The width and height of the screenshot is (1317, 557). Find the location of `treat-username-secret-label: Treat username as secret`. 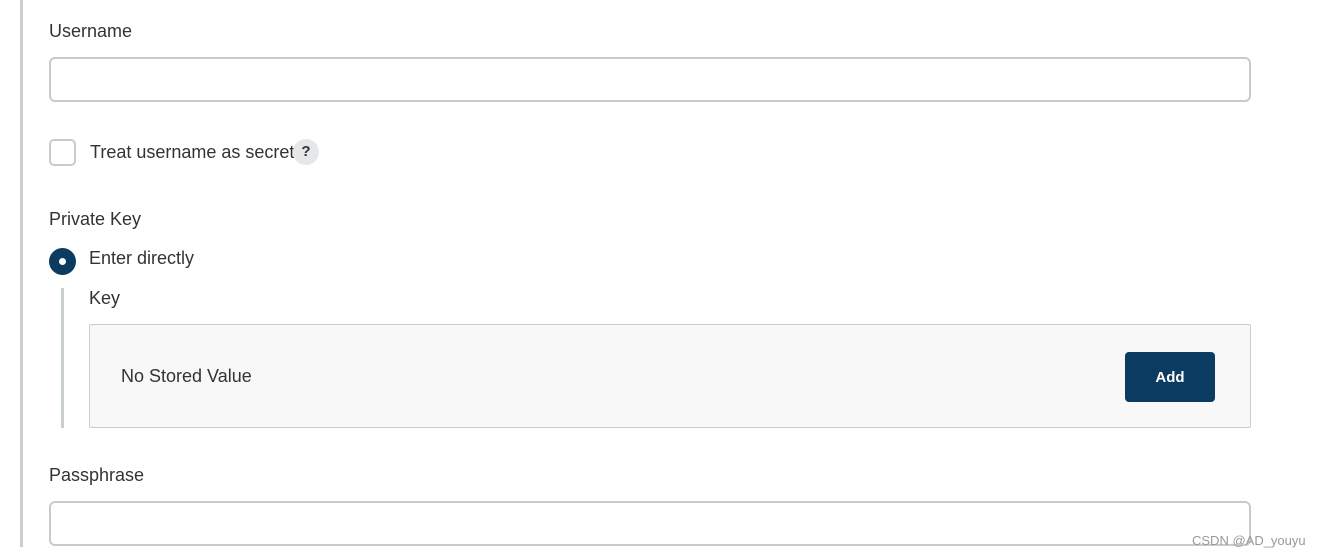

treat-username-secret-label: Treat username as secret is located at coordinates (192, 152).